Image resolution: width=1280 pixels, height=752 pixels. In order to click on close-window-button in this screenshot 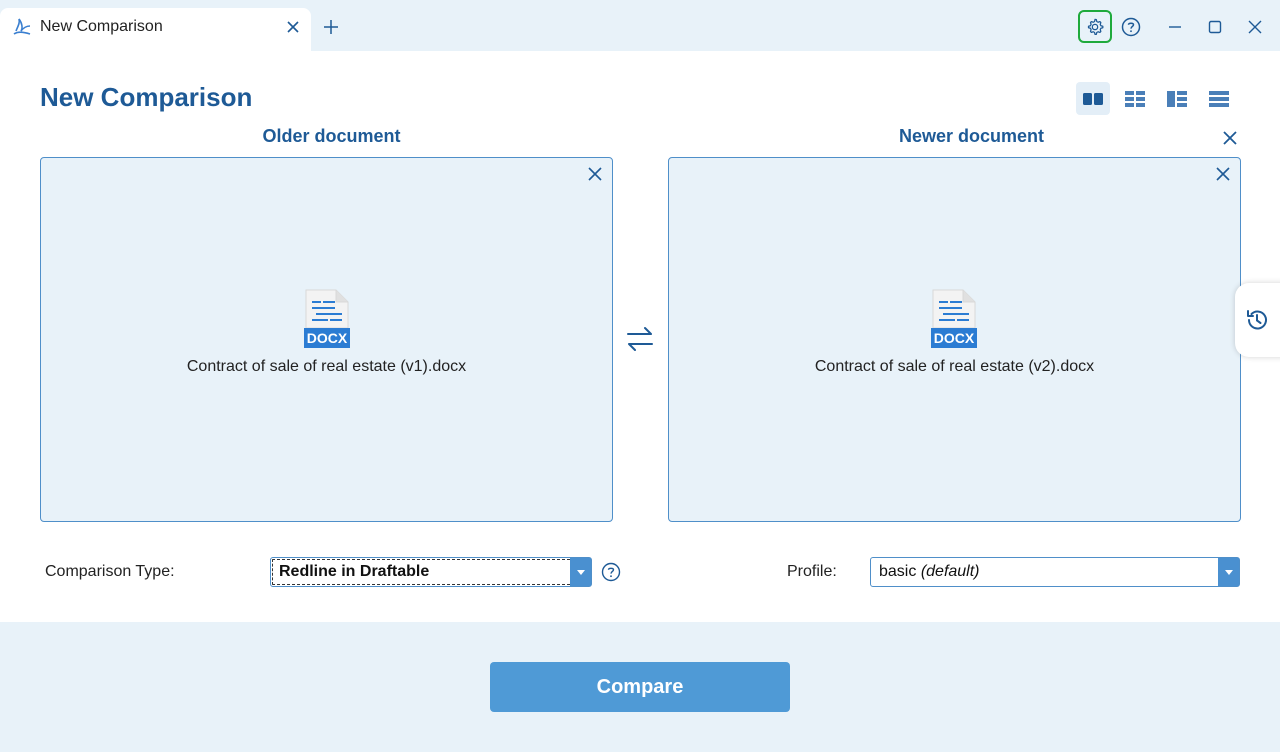, I will do `click(1255, 26)`.